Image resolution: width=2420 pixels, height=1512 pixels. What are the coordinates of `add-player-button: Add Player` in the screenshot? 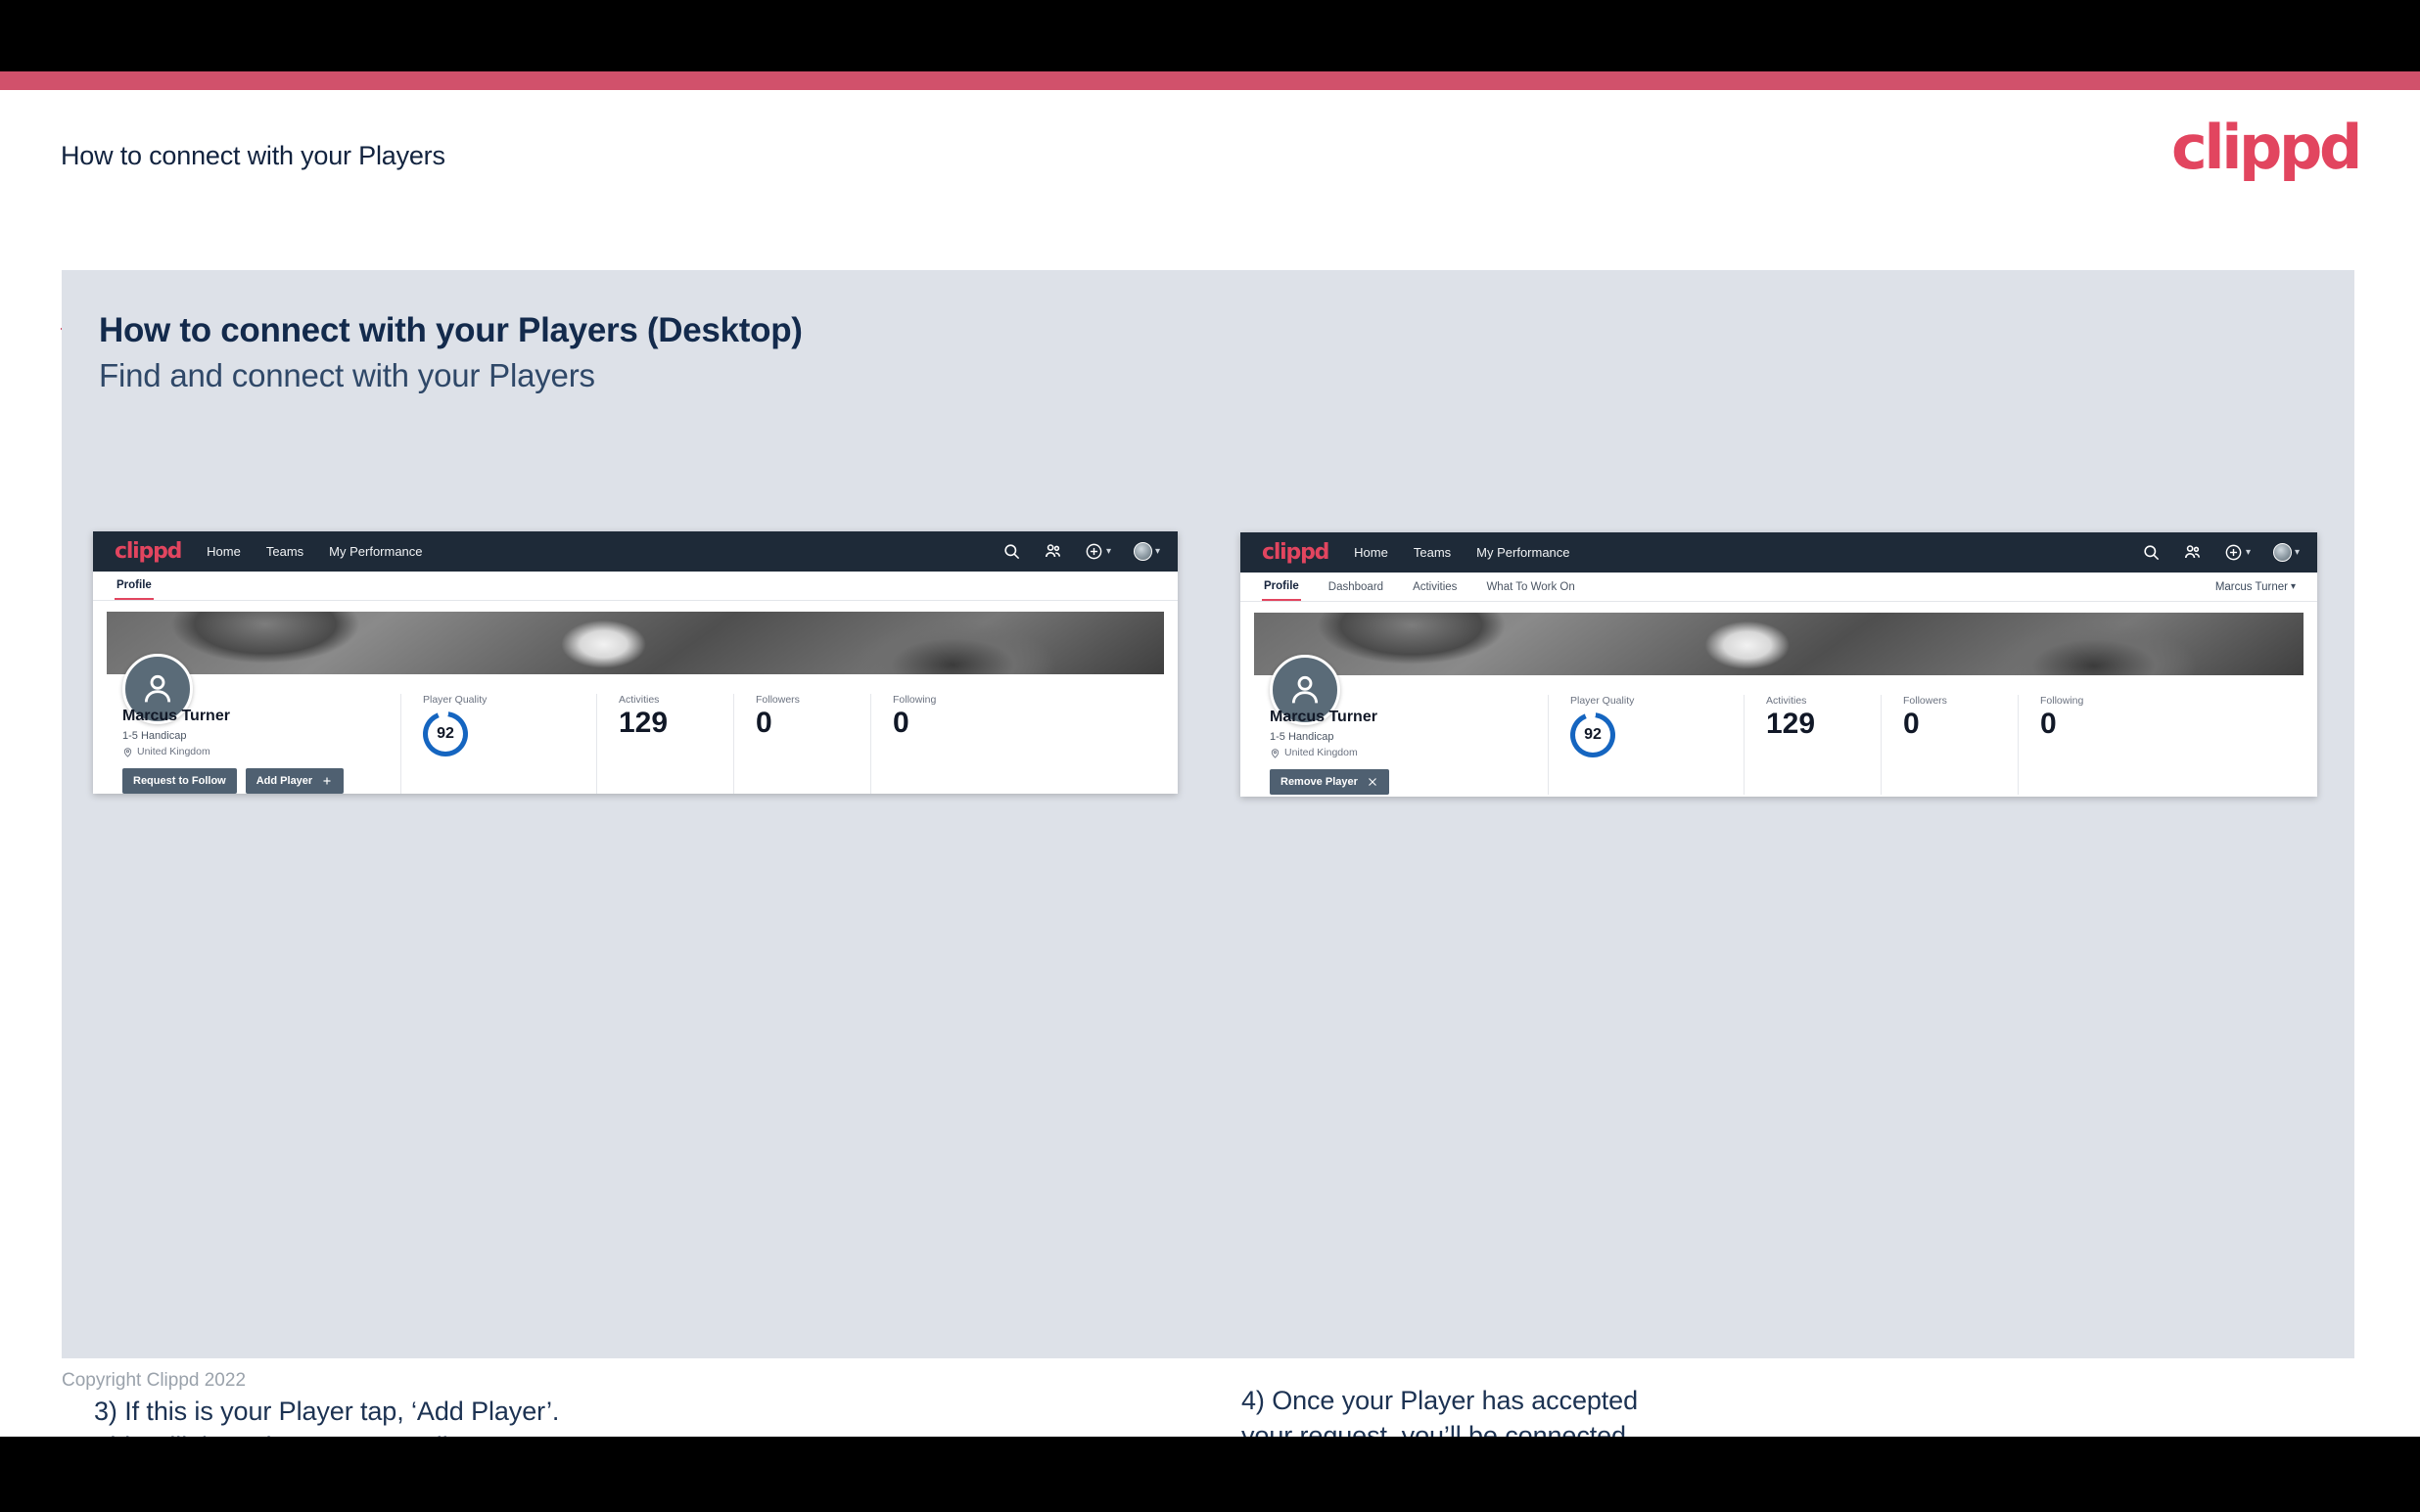 It's located at (295, 781).